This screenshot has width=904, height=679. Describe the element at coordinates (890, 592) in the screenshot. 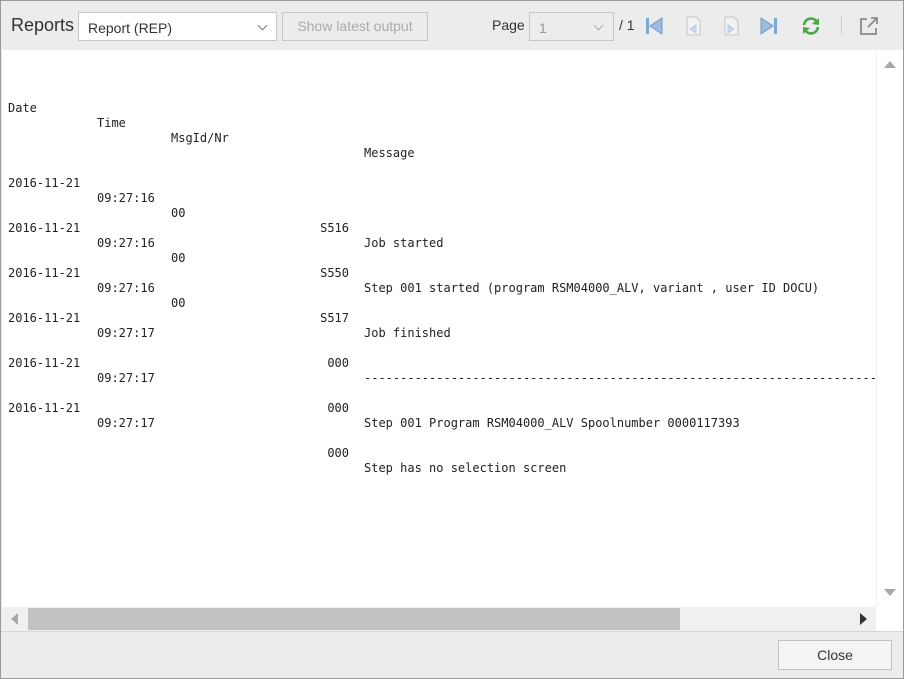

I see `scroll-down-icon` at that location.